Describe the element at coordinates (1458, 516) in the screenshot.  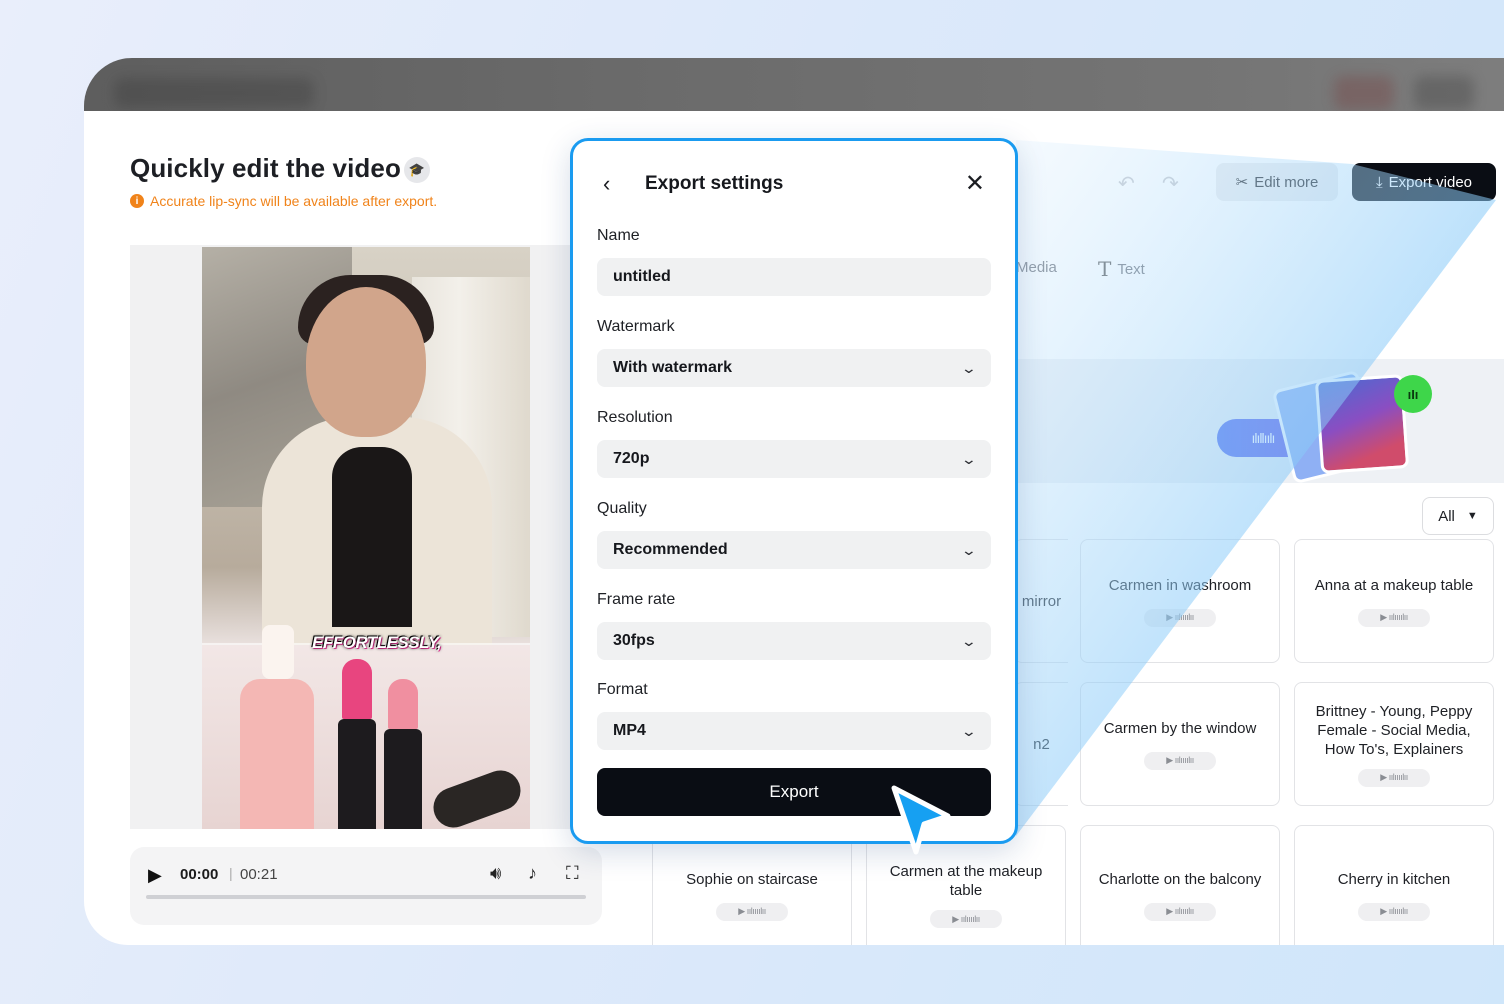
I see `filter-select: All ▼` at that location.